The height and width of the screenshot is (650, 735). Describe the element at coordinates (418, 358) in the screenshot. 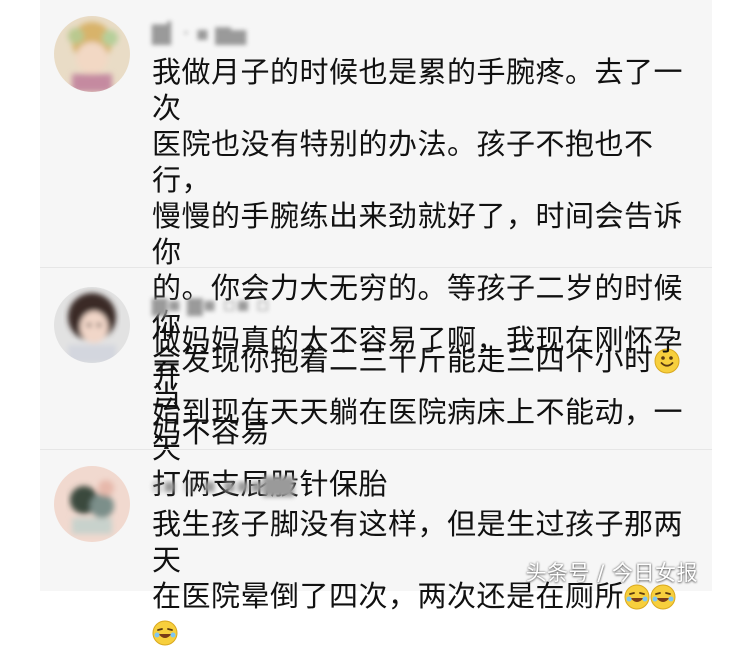

I see `comment-line: 做妈妈真的太不容易了啊，我现在刚怀孕开` at that location.